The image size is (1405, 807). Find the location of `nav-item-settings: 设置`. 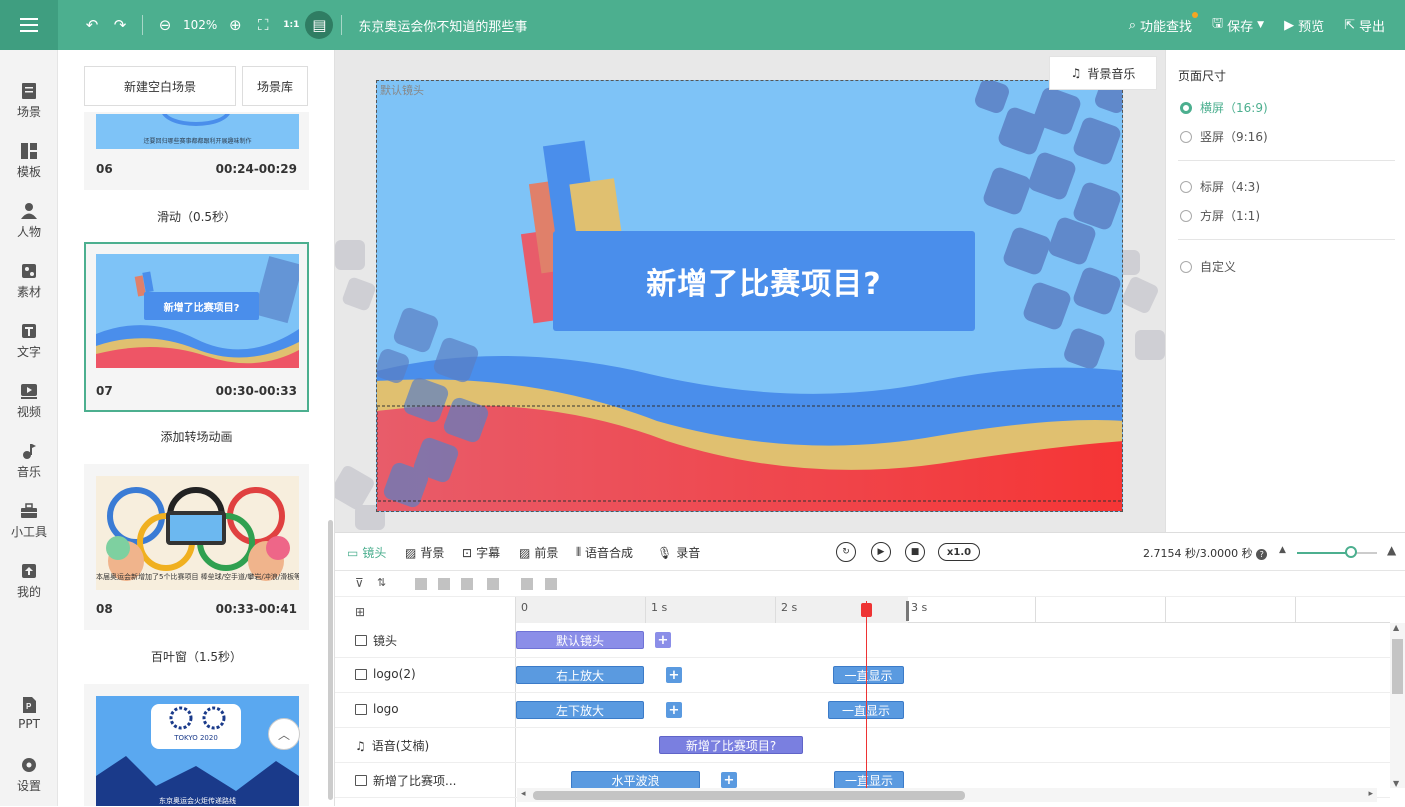

nav-item-settings: 设置 is located at coordinates (29, 775).